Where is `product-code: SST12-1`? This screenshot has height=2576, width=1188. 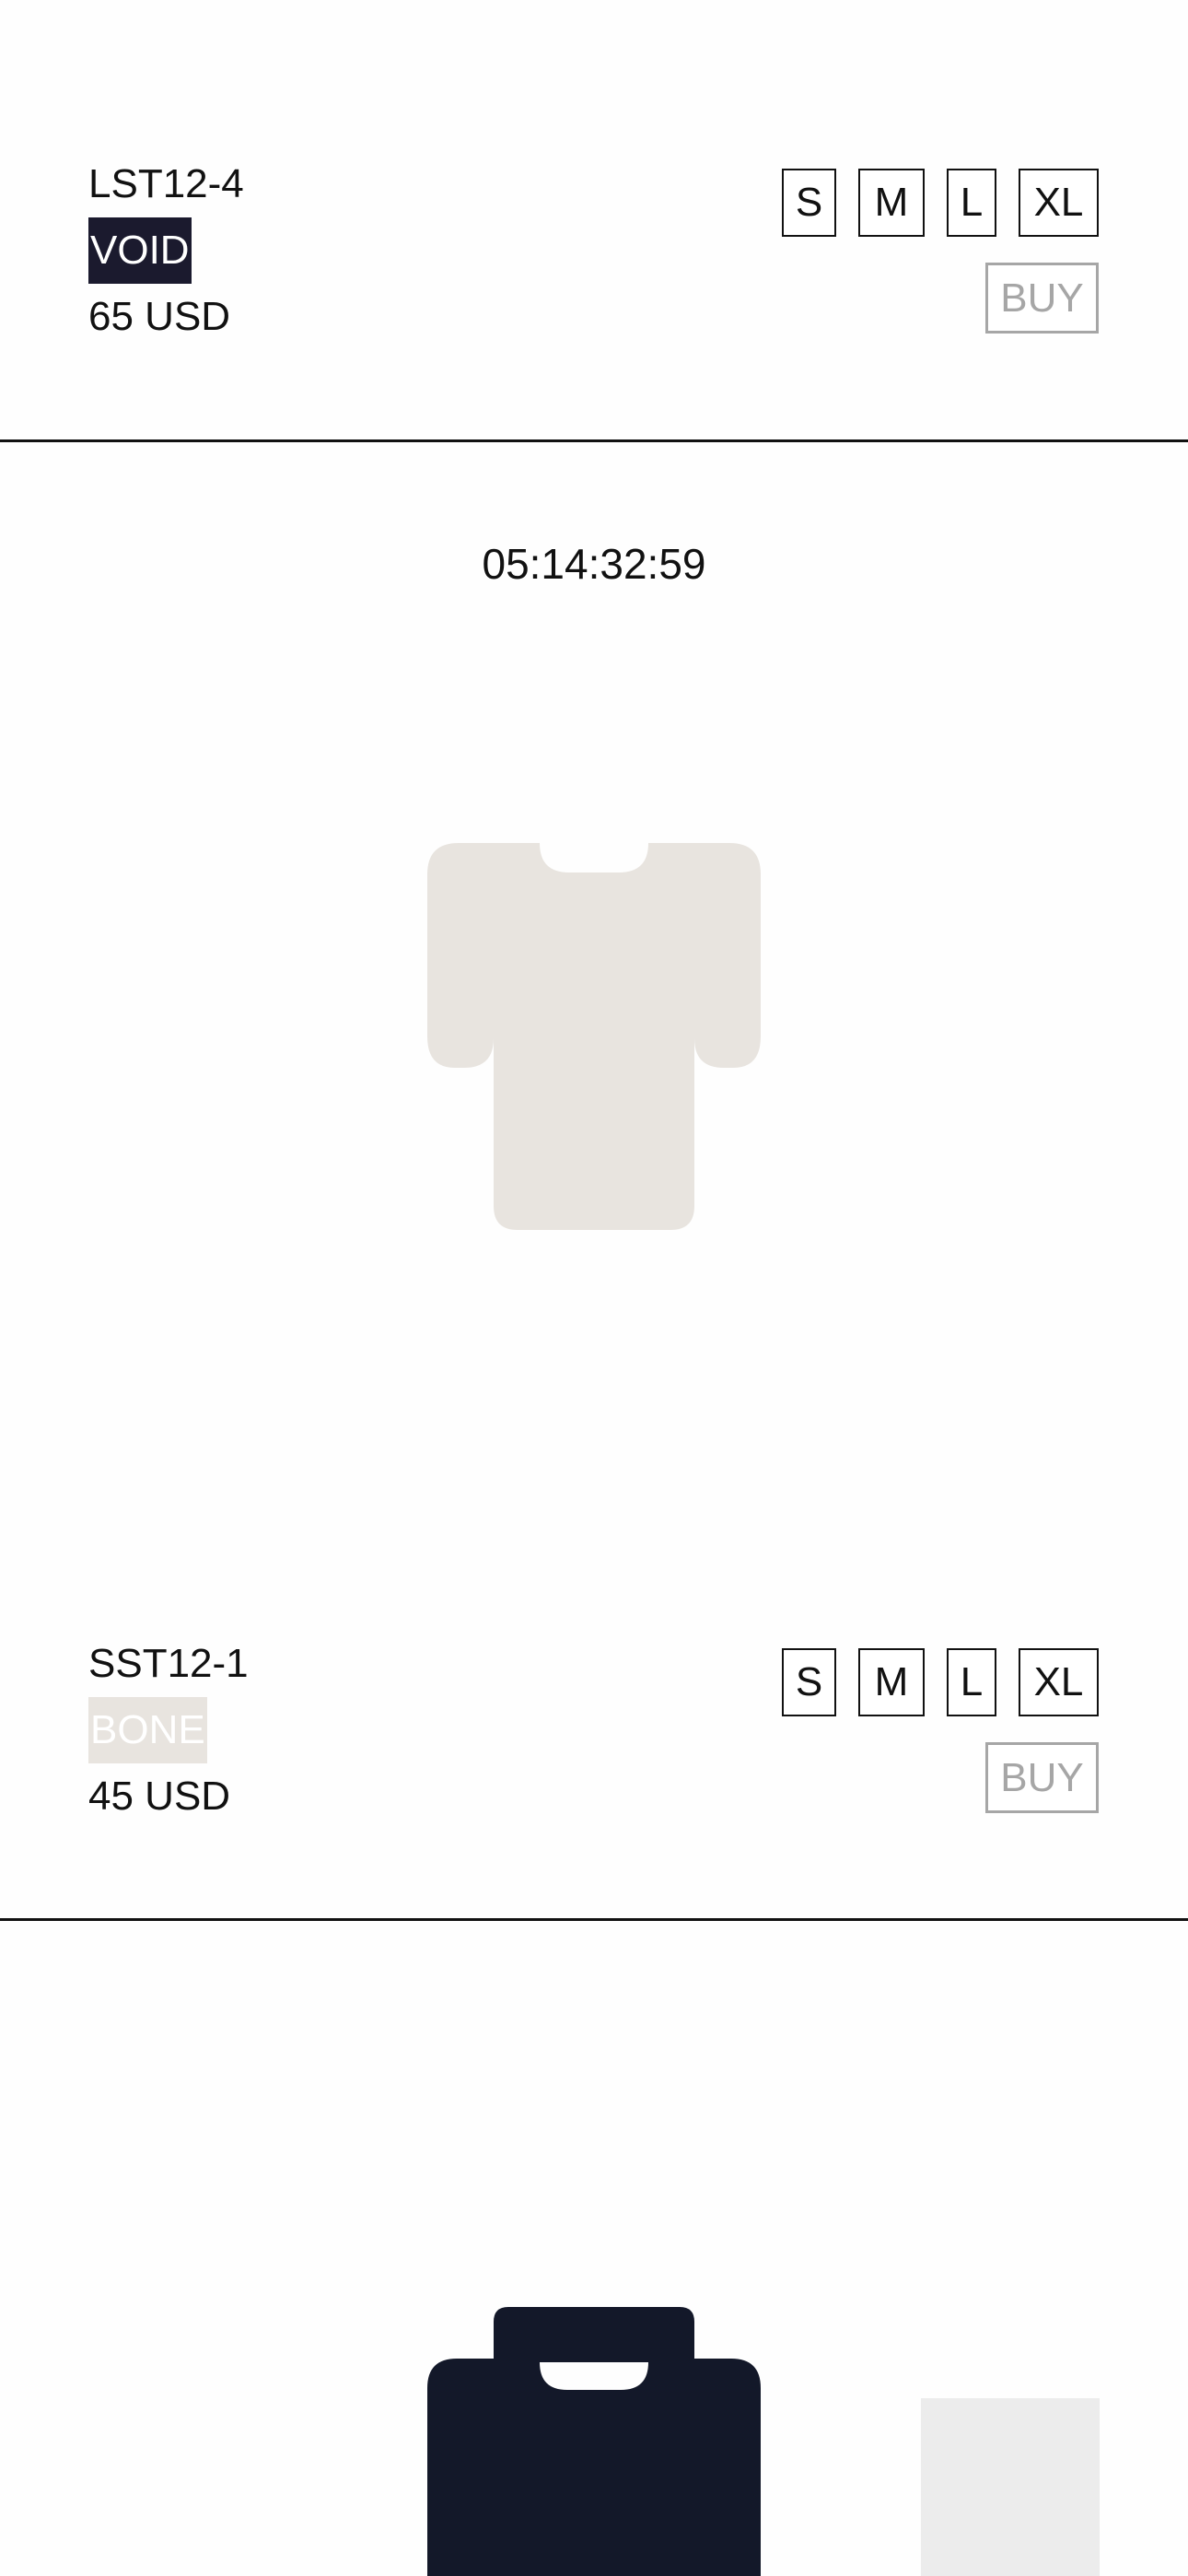 product-code: SST12-1 is located at coordinates (168, 1663).